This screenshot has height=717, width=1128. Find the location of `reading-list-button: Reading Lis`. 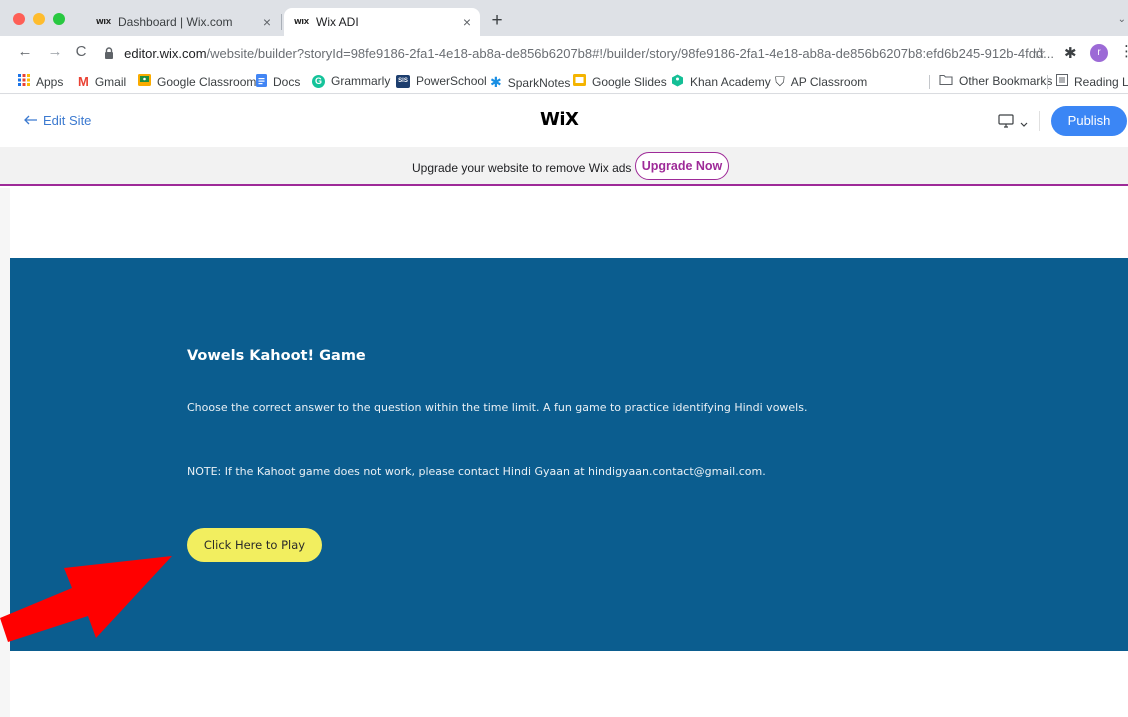

reading-list-button: Reading Lis is located at coordinates (1092, 81).